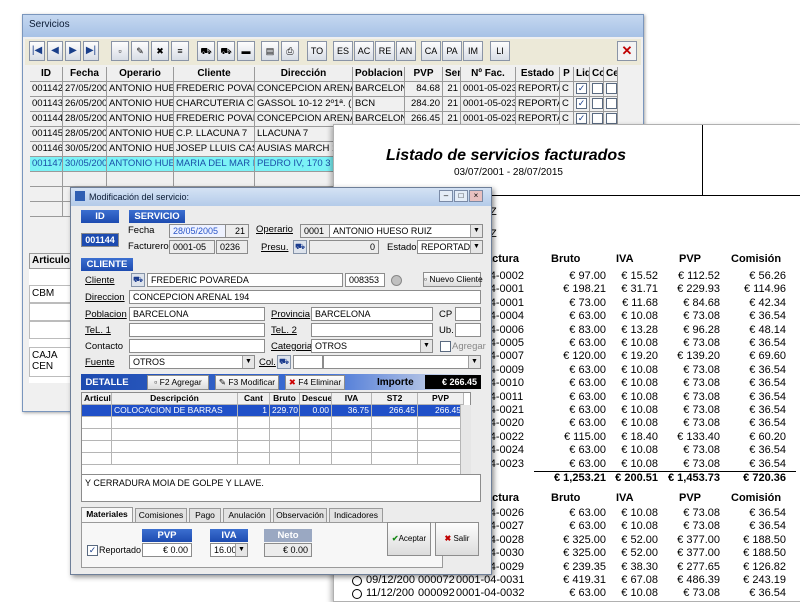 This screenshot has height=602, width=800. Describe the element at coordinates (120, 51) in the screenshot. I see `new-document-icon: ▫` at that location.